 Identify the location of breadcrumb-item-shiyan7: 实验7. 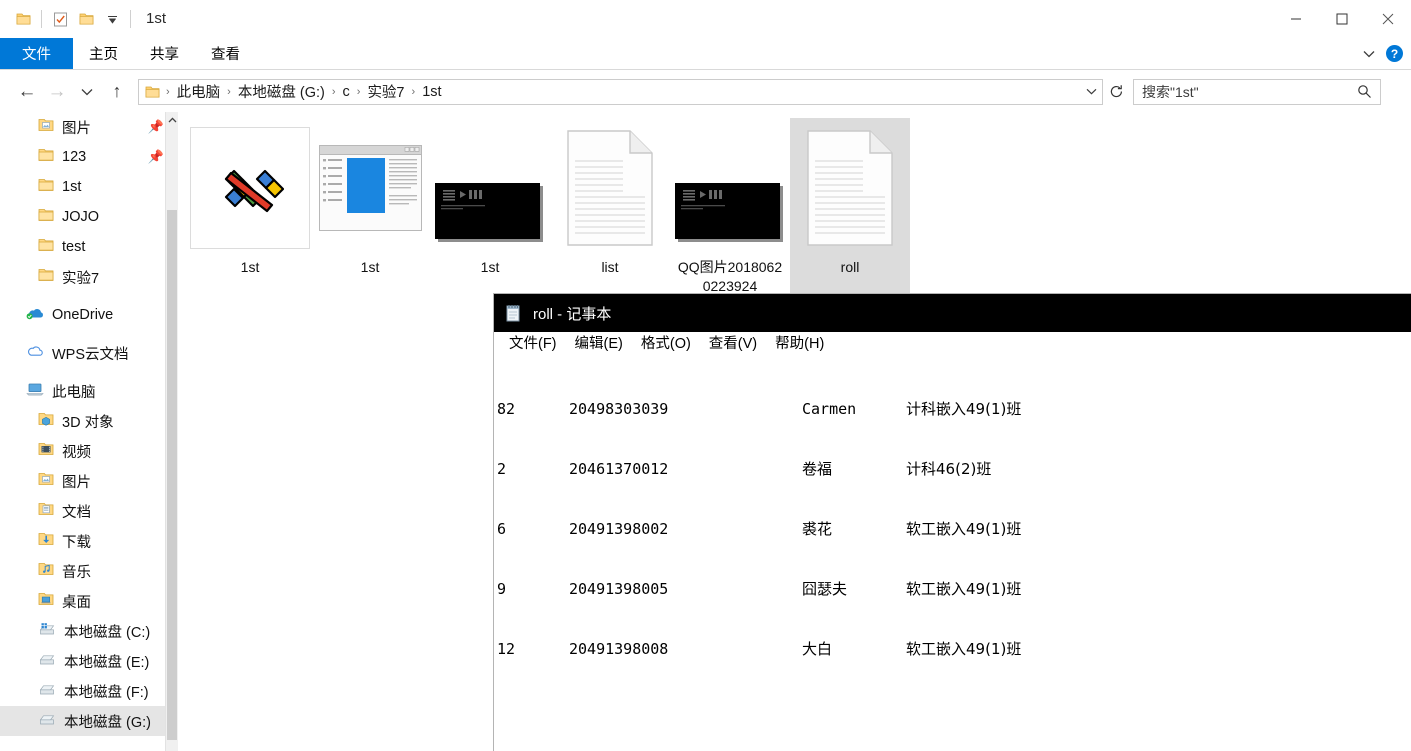
(385, 91).